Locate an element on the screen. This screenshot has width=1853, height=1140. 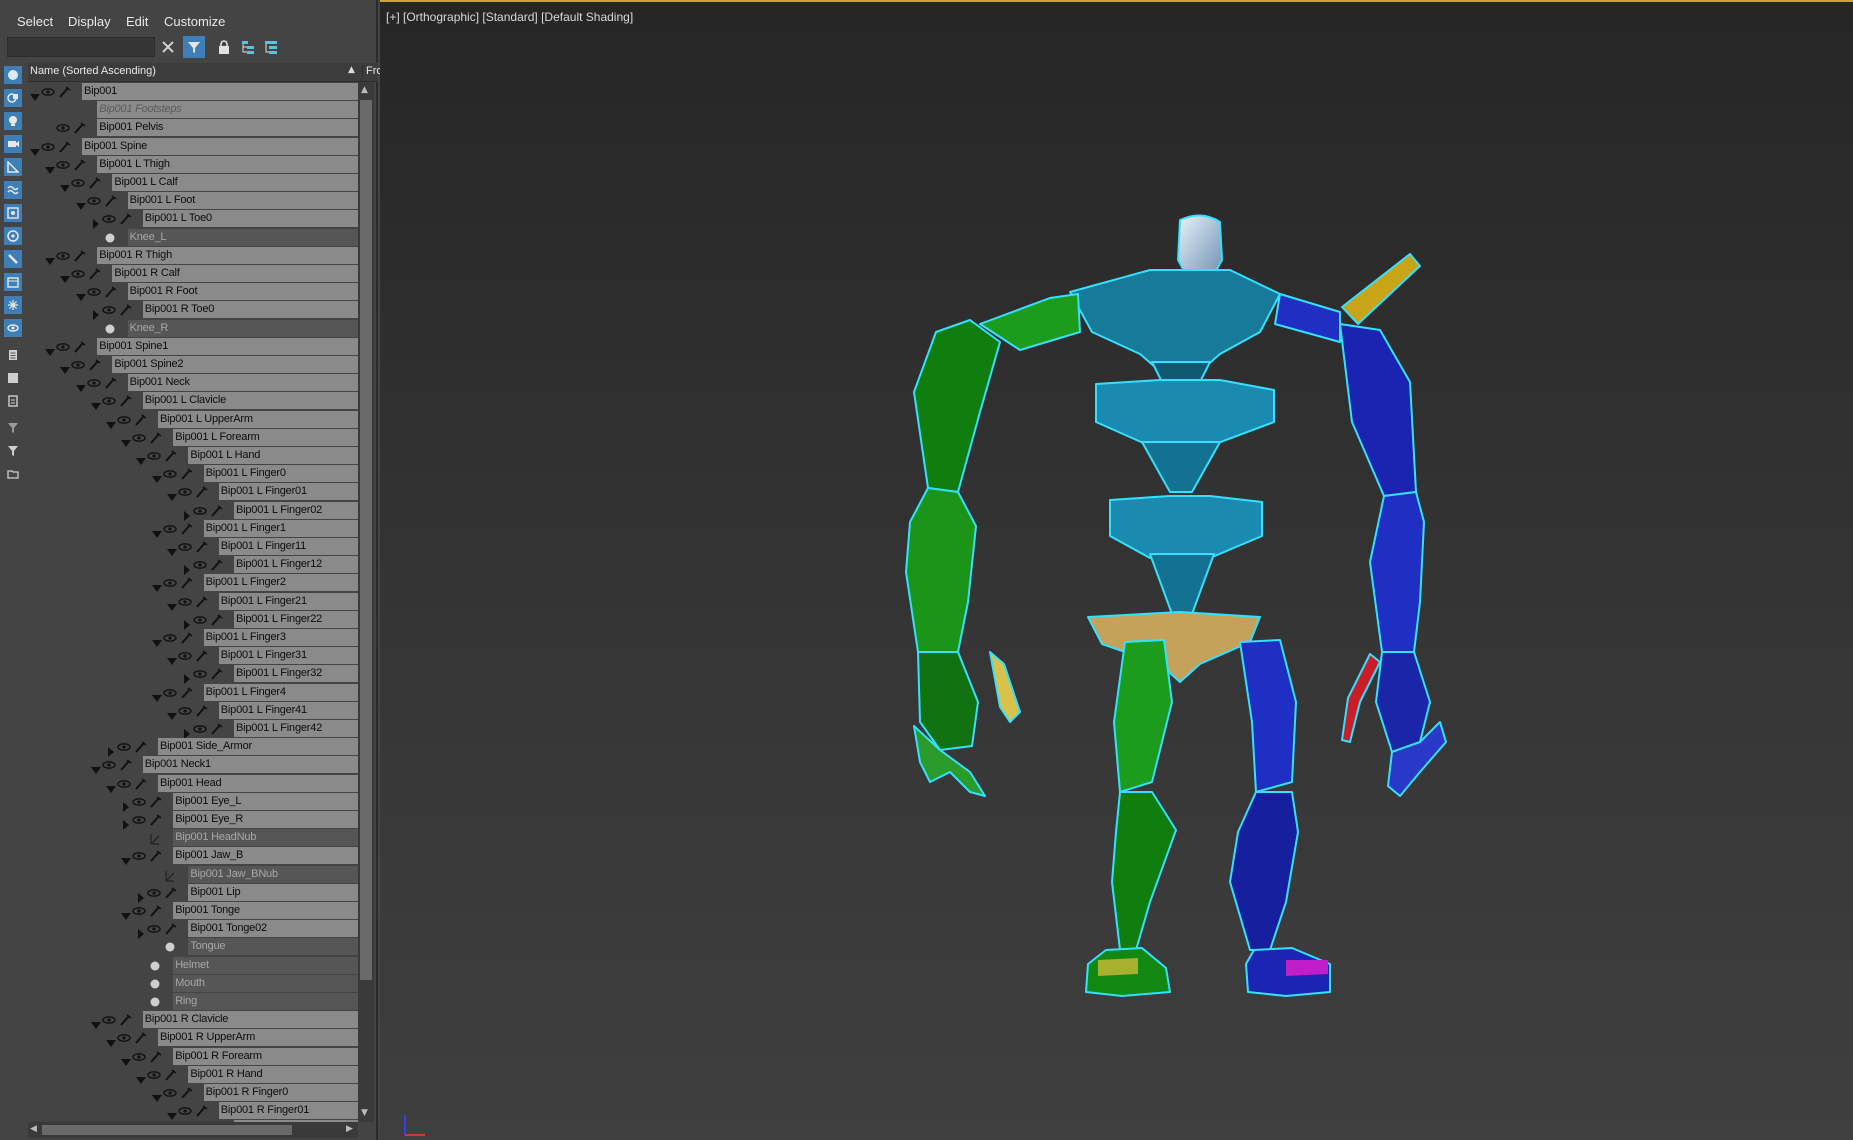
horizontal-scrollbar: ◀ ▶ is located at coordinates (193, 1130).